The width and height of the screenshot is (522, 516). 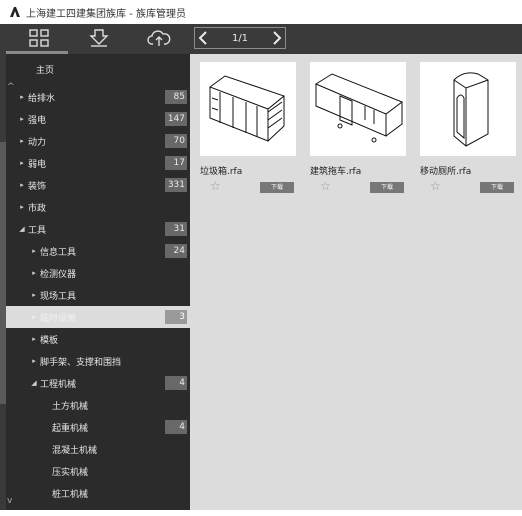 I want to click on sidebar-item: 混凝土机械, so click(x=98, y=449).